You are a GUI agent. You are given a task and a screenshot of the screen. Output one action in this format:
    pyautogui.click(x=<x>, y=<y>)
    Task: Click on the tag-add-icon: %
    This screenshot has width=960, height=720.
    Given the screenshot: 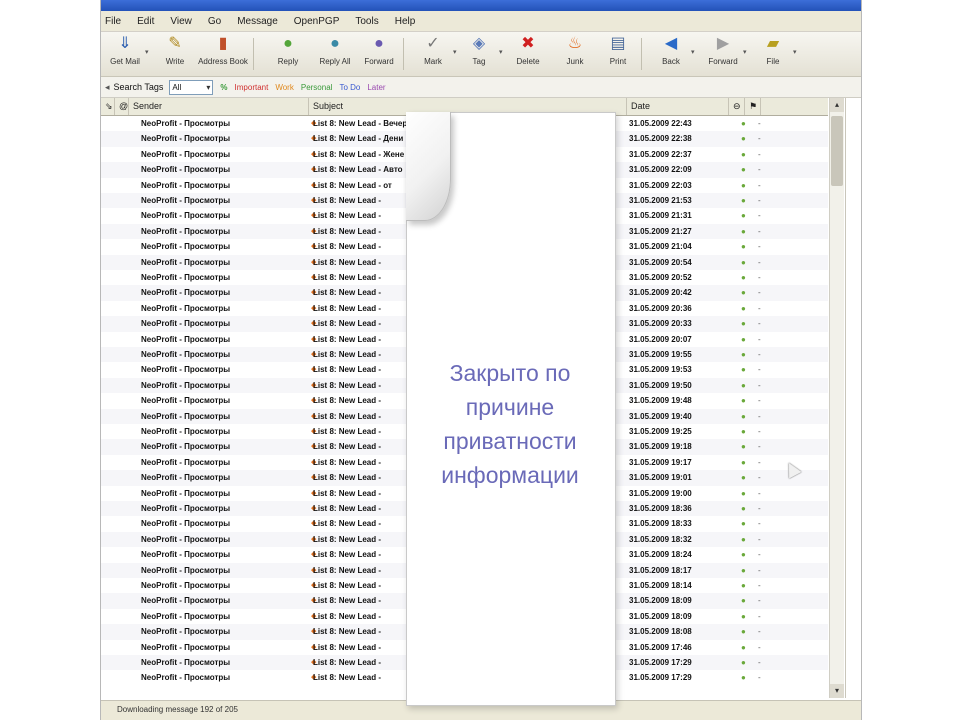 What is the action you would take?
    pyautogui.click(x=223, y=87)
    